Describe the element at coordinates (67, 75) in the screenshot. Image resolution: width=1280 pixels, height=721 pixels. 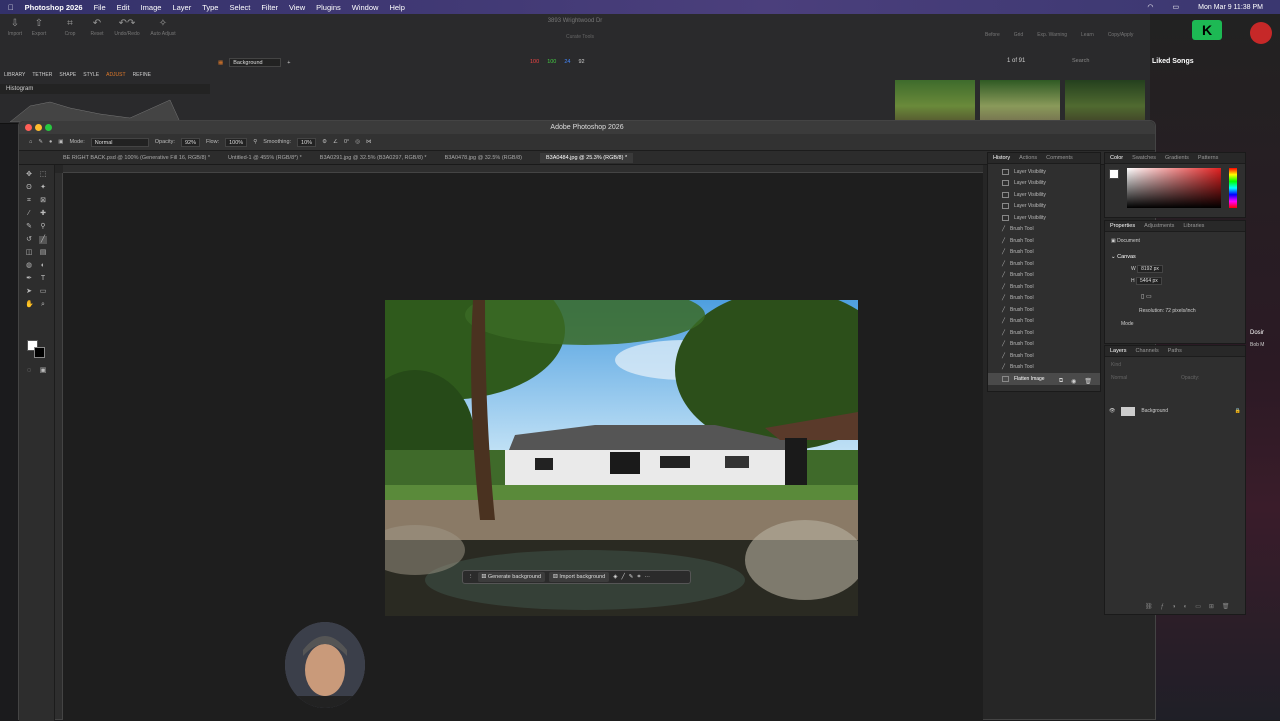
I see `mode-shape: SHAPE` at that location.